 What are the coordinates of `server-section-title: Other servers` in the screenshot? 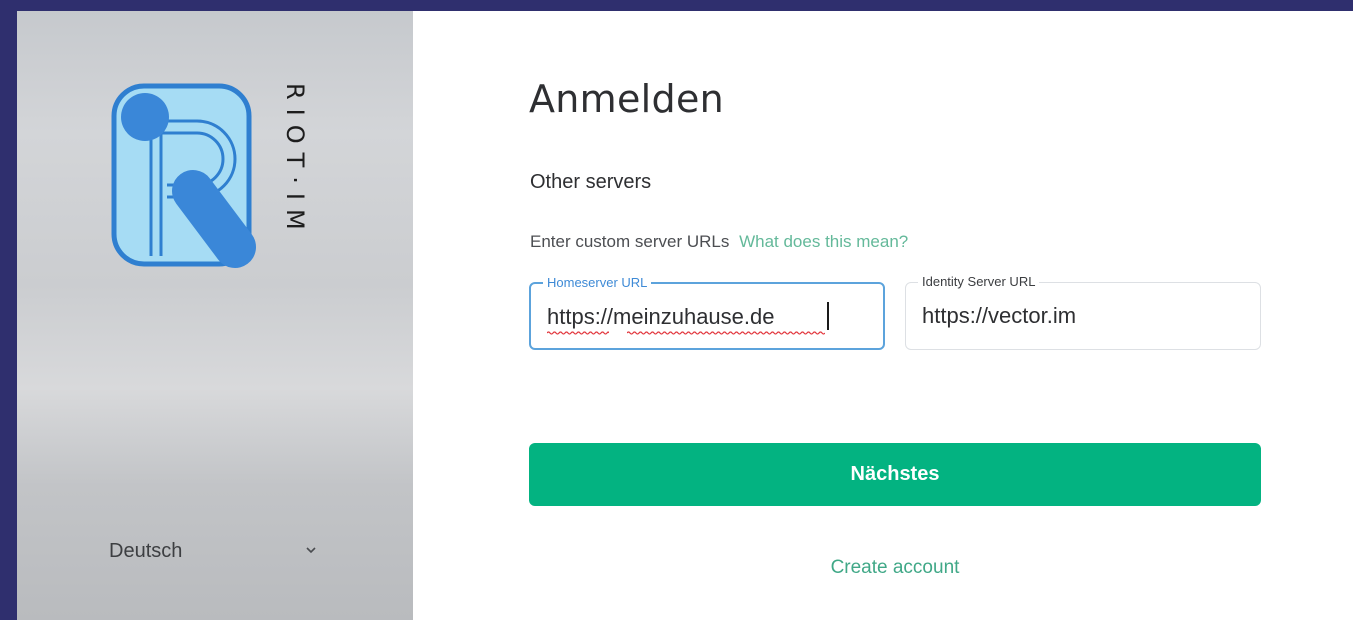 It's located at (591, 182).